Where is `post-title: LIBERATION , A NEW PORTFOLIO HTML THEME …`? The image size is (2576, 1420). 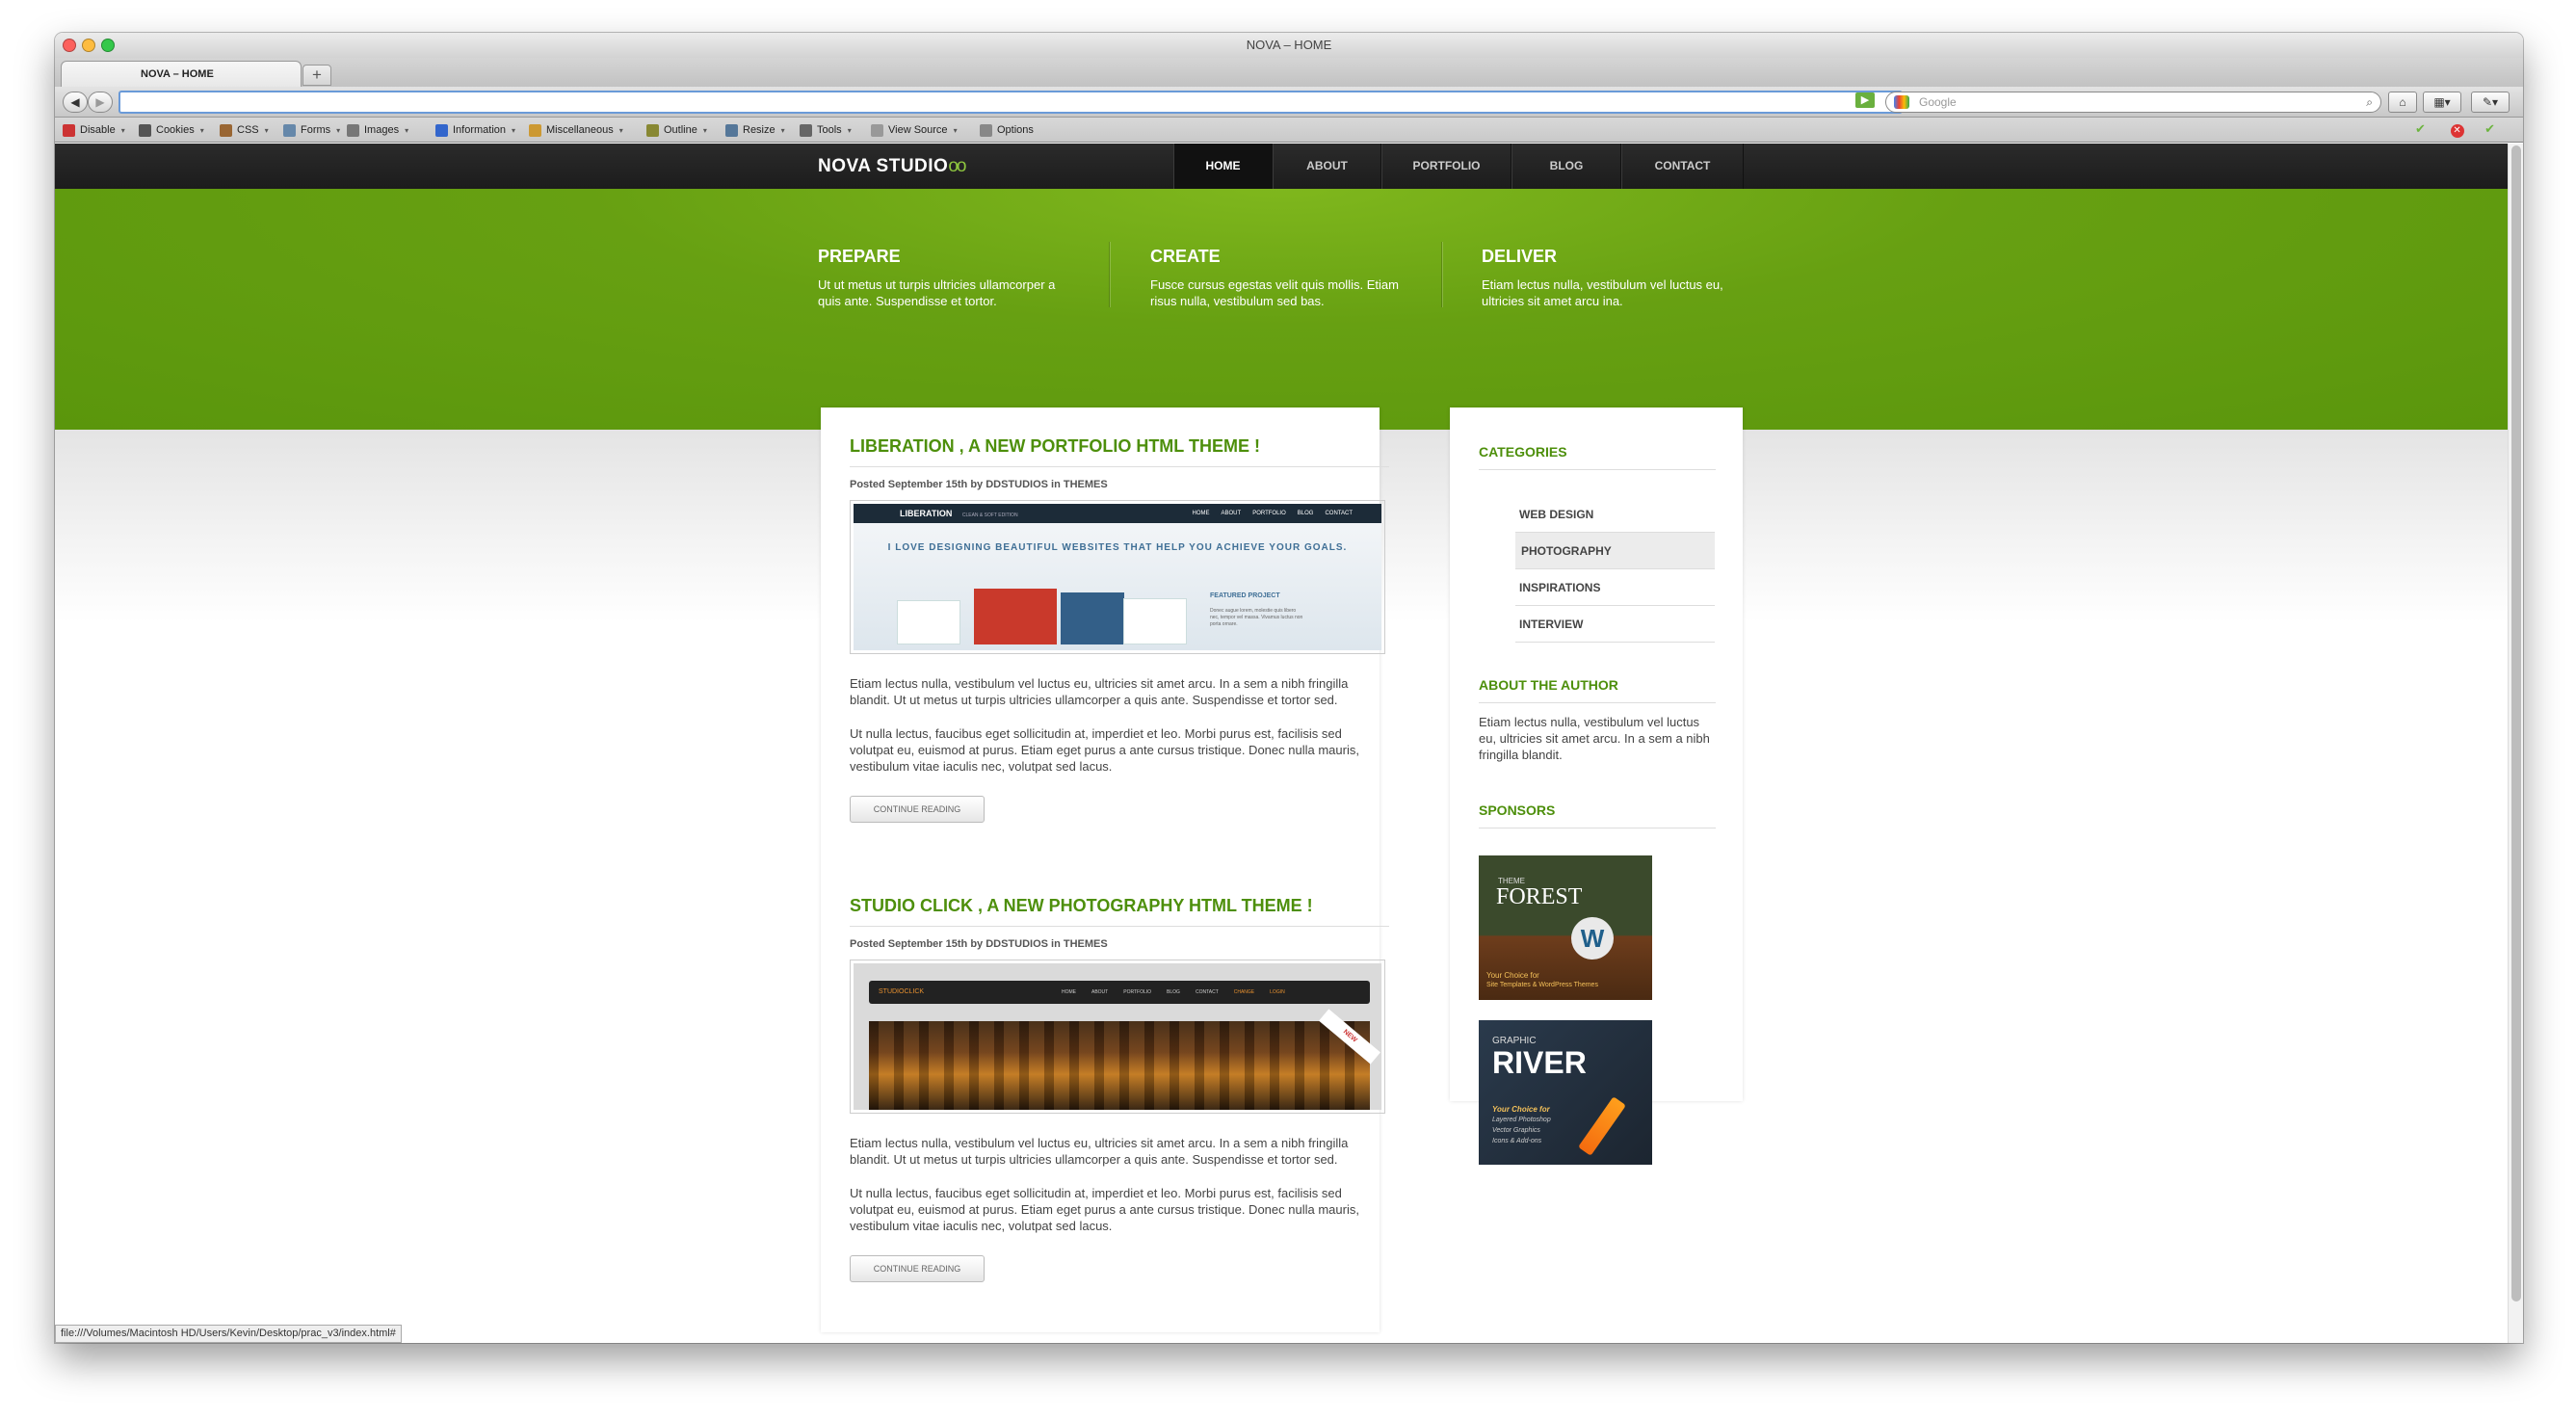 post-title: LIBERATION , A NEW PORTFOLIO HTML THEME … is located at coordinates (1119, 451).